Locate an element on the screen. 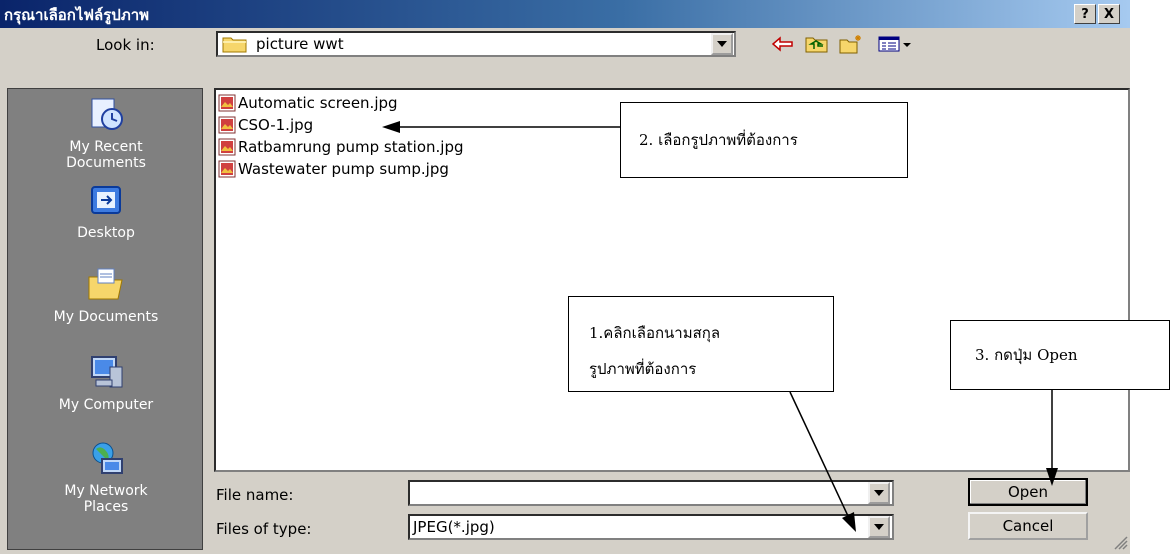  file-item: Automatic screen.jpg is located at coordinates (308, 103).